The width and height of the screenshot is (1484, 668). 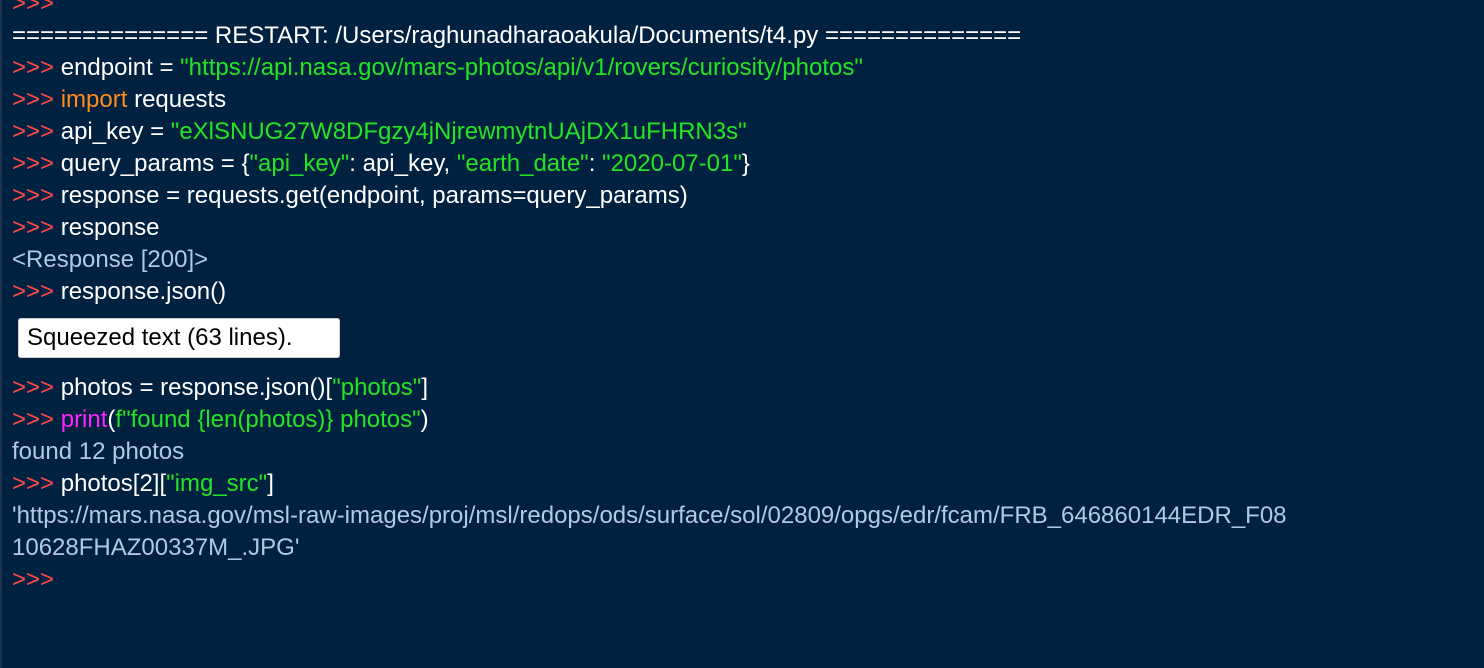 What do you see at coordinates (33, 580) in the screenshot?
I see `current-prompt: >>>` at bounding box center [33, 580].